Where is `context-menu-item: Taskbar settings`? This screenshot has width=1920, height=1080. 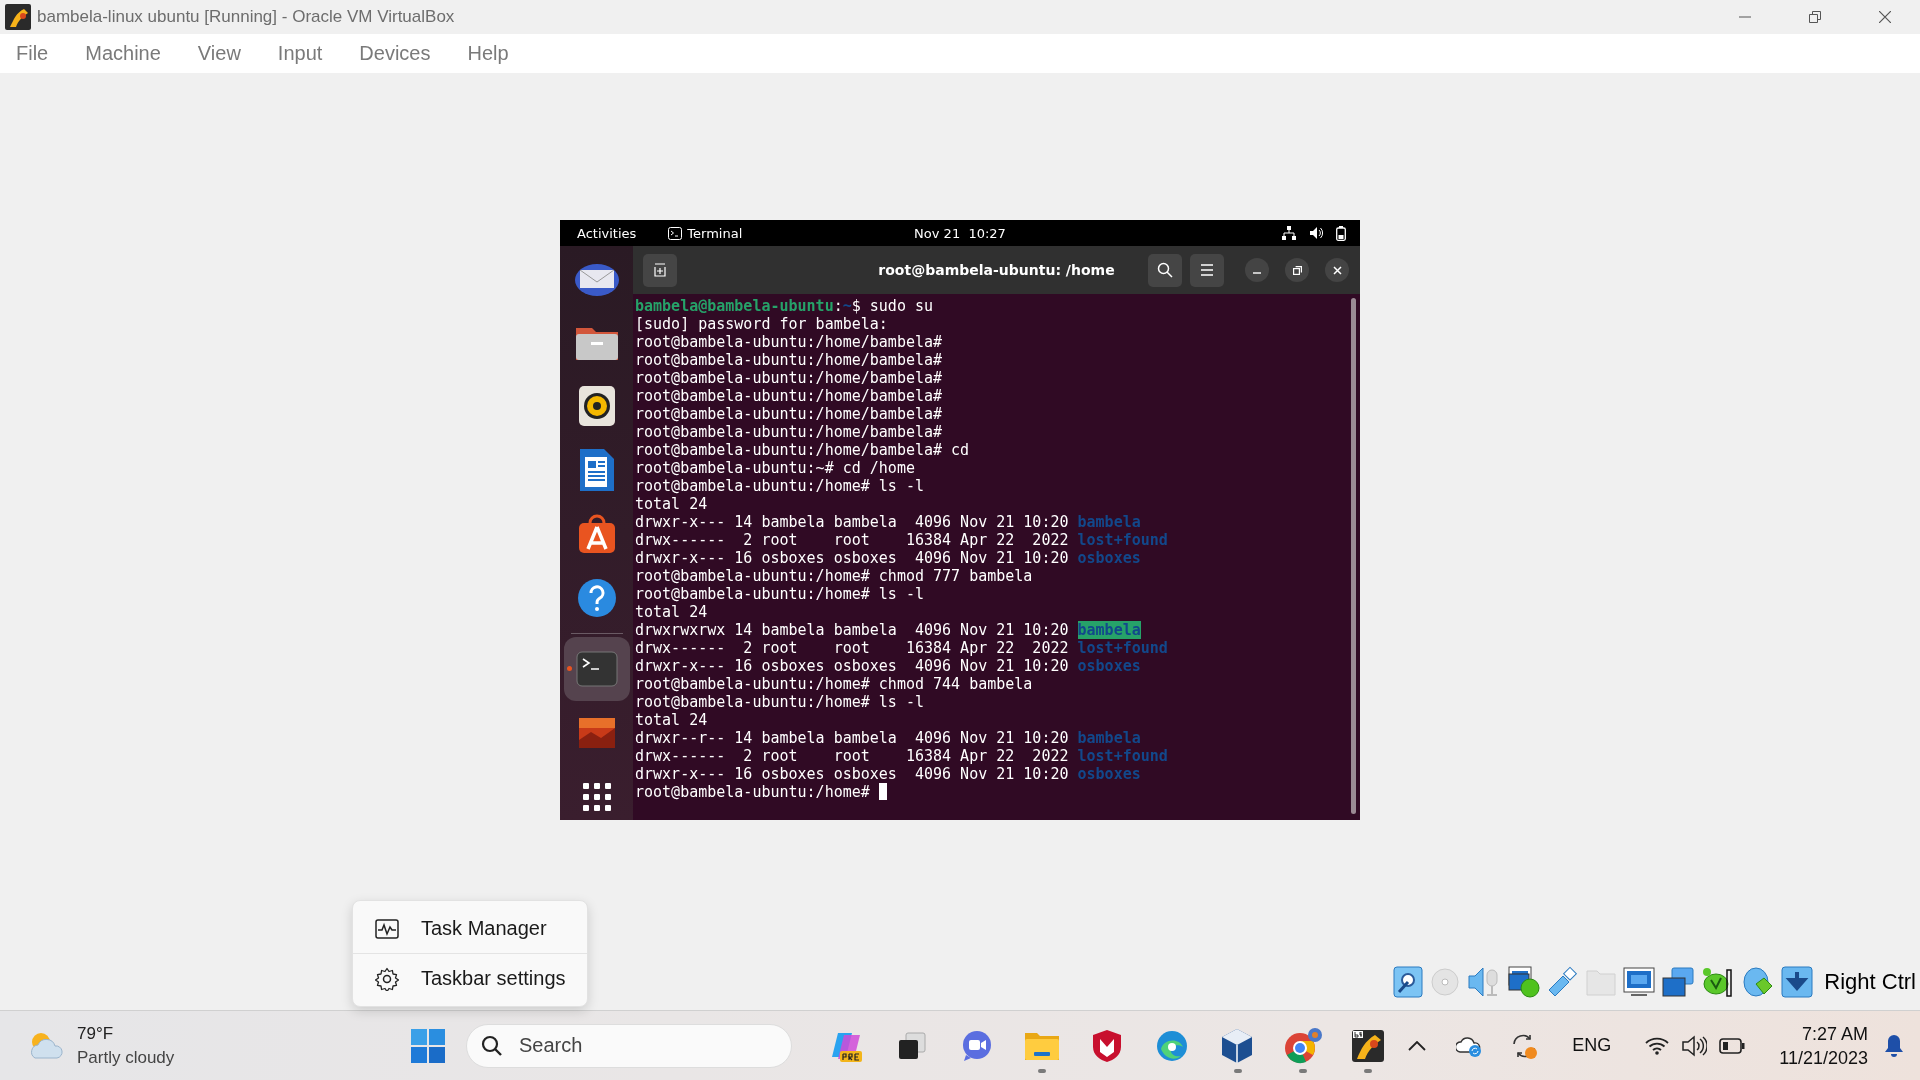
context-menu-item: Taskbar settings is located at coordinates (470, 978).